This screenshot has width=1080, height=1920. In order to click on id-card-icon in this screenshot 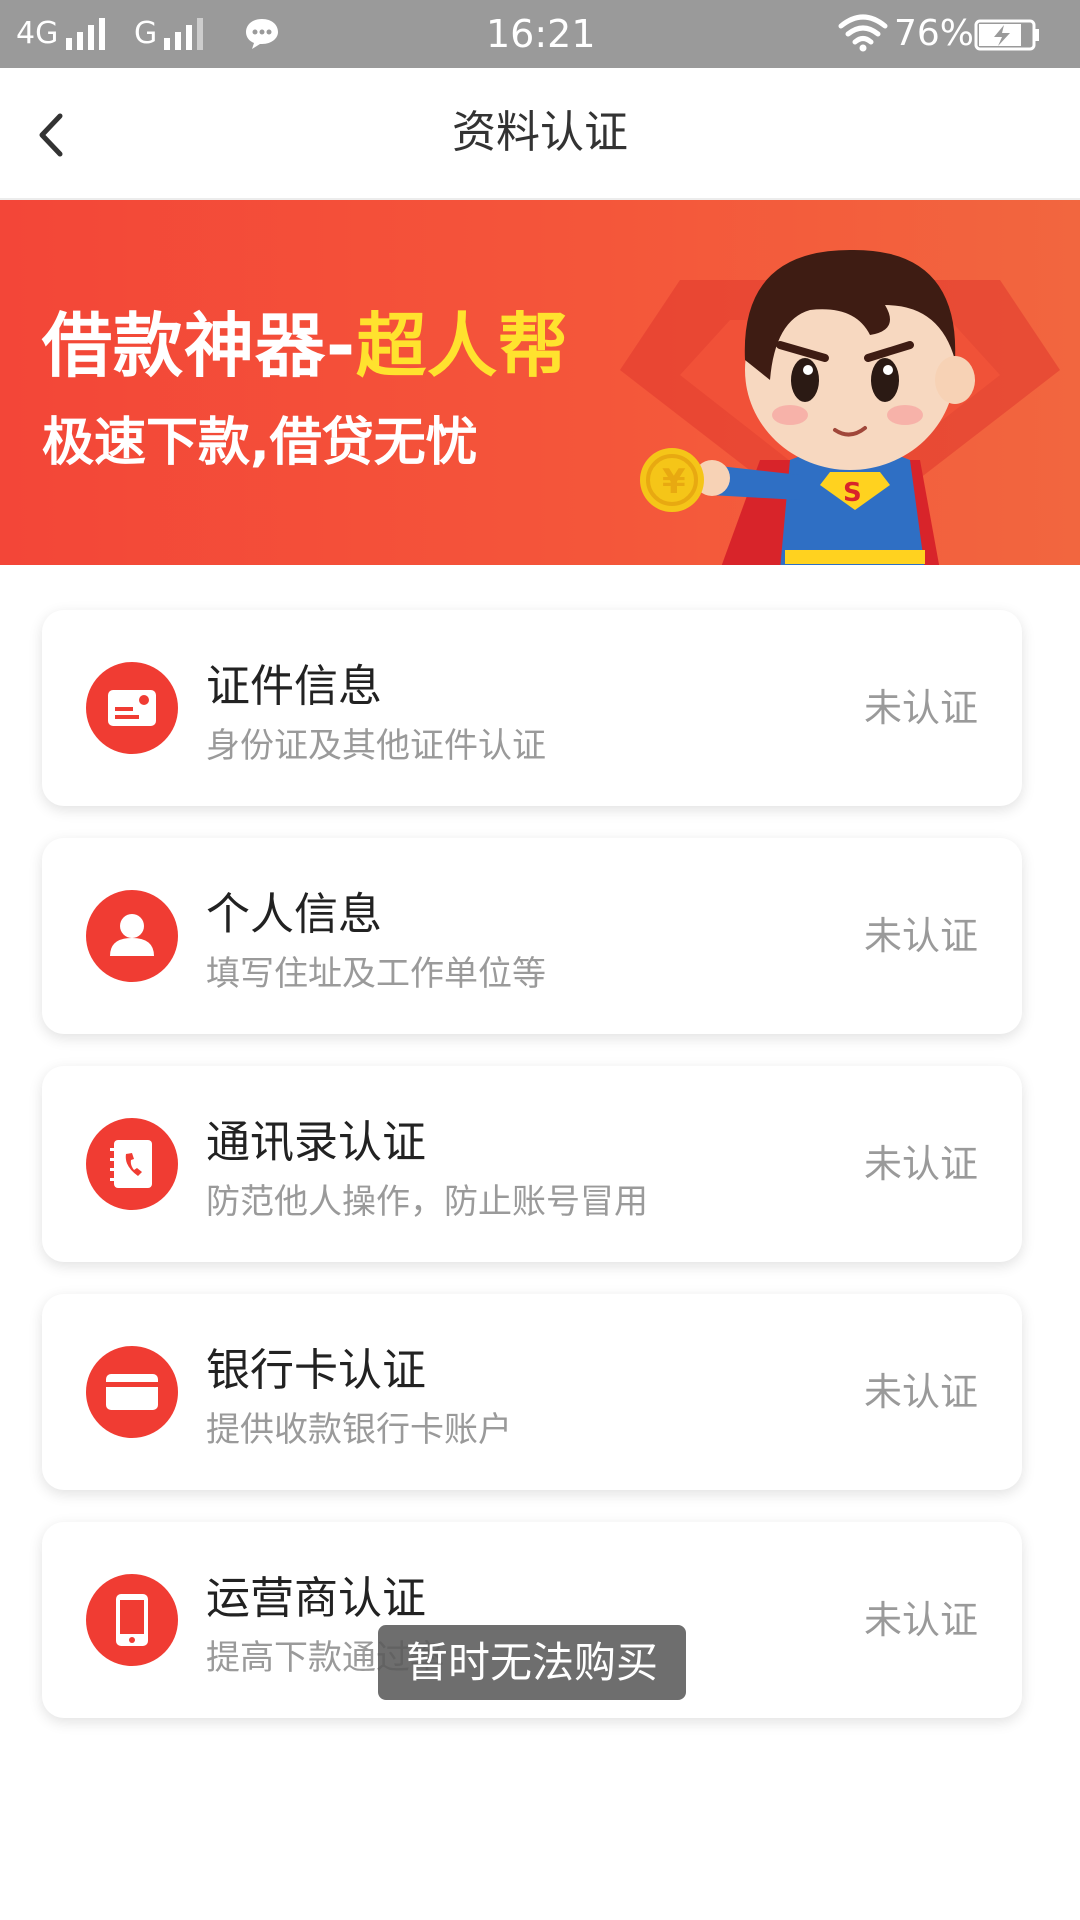, I will do `click(132, 708)`.